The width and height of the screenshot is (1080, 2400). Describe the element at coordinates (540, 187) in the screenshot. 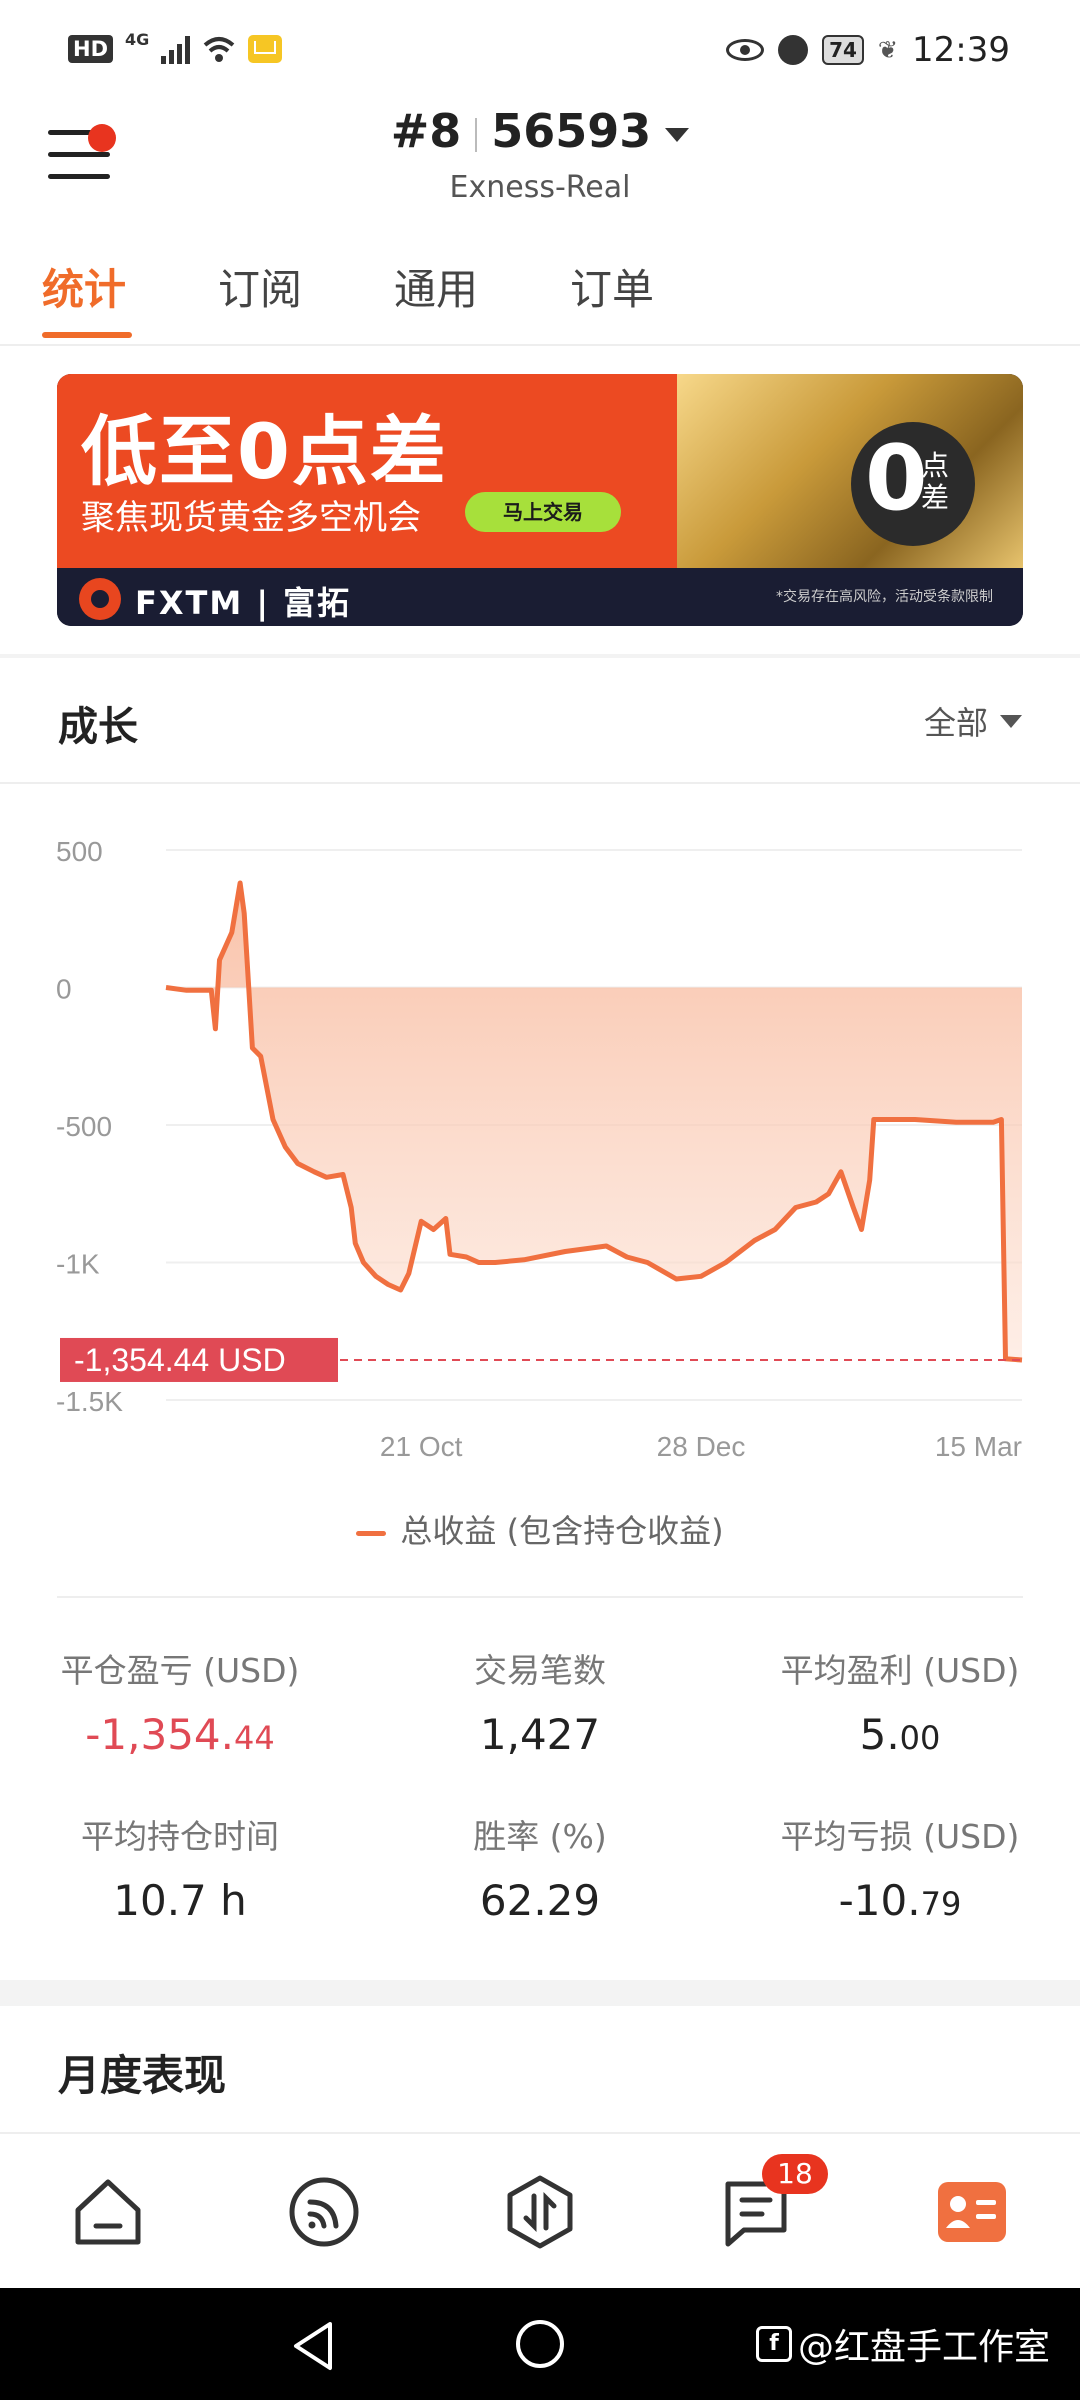

I see `account-server: Exness-Real` at that location.